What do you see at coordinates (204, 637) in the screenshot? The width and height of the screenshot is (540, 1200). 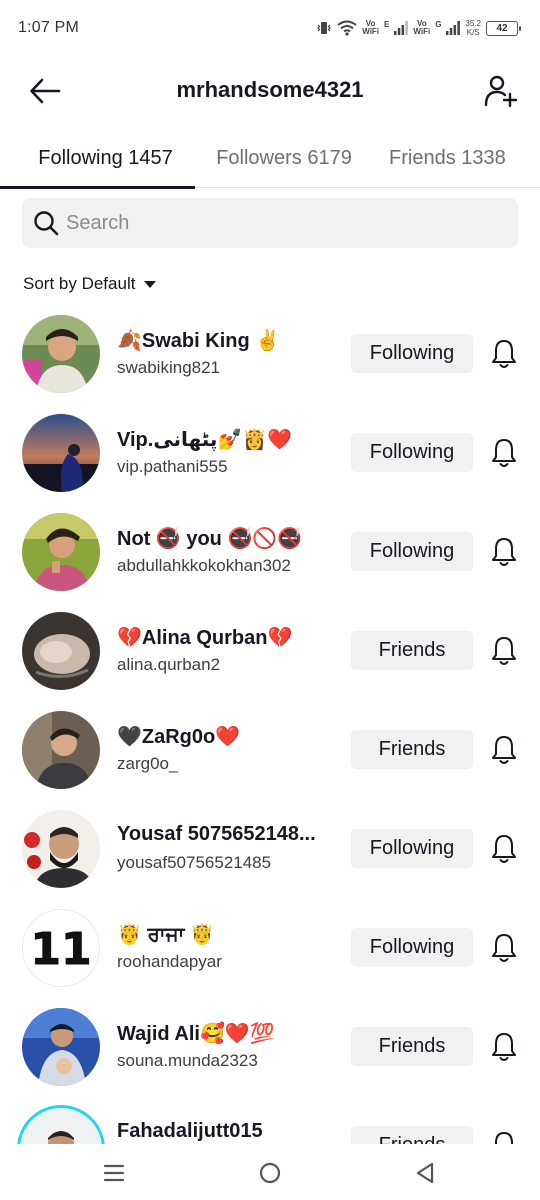 I see `account-name: 💔Alina Qurban💔` at bounding box center [204, 637].